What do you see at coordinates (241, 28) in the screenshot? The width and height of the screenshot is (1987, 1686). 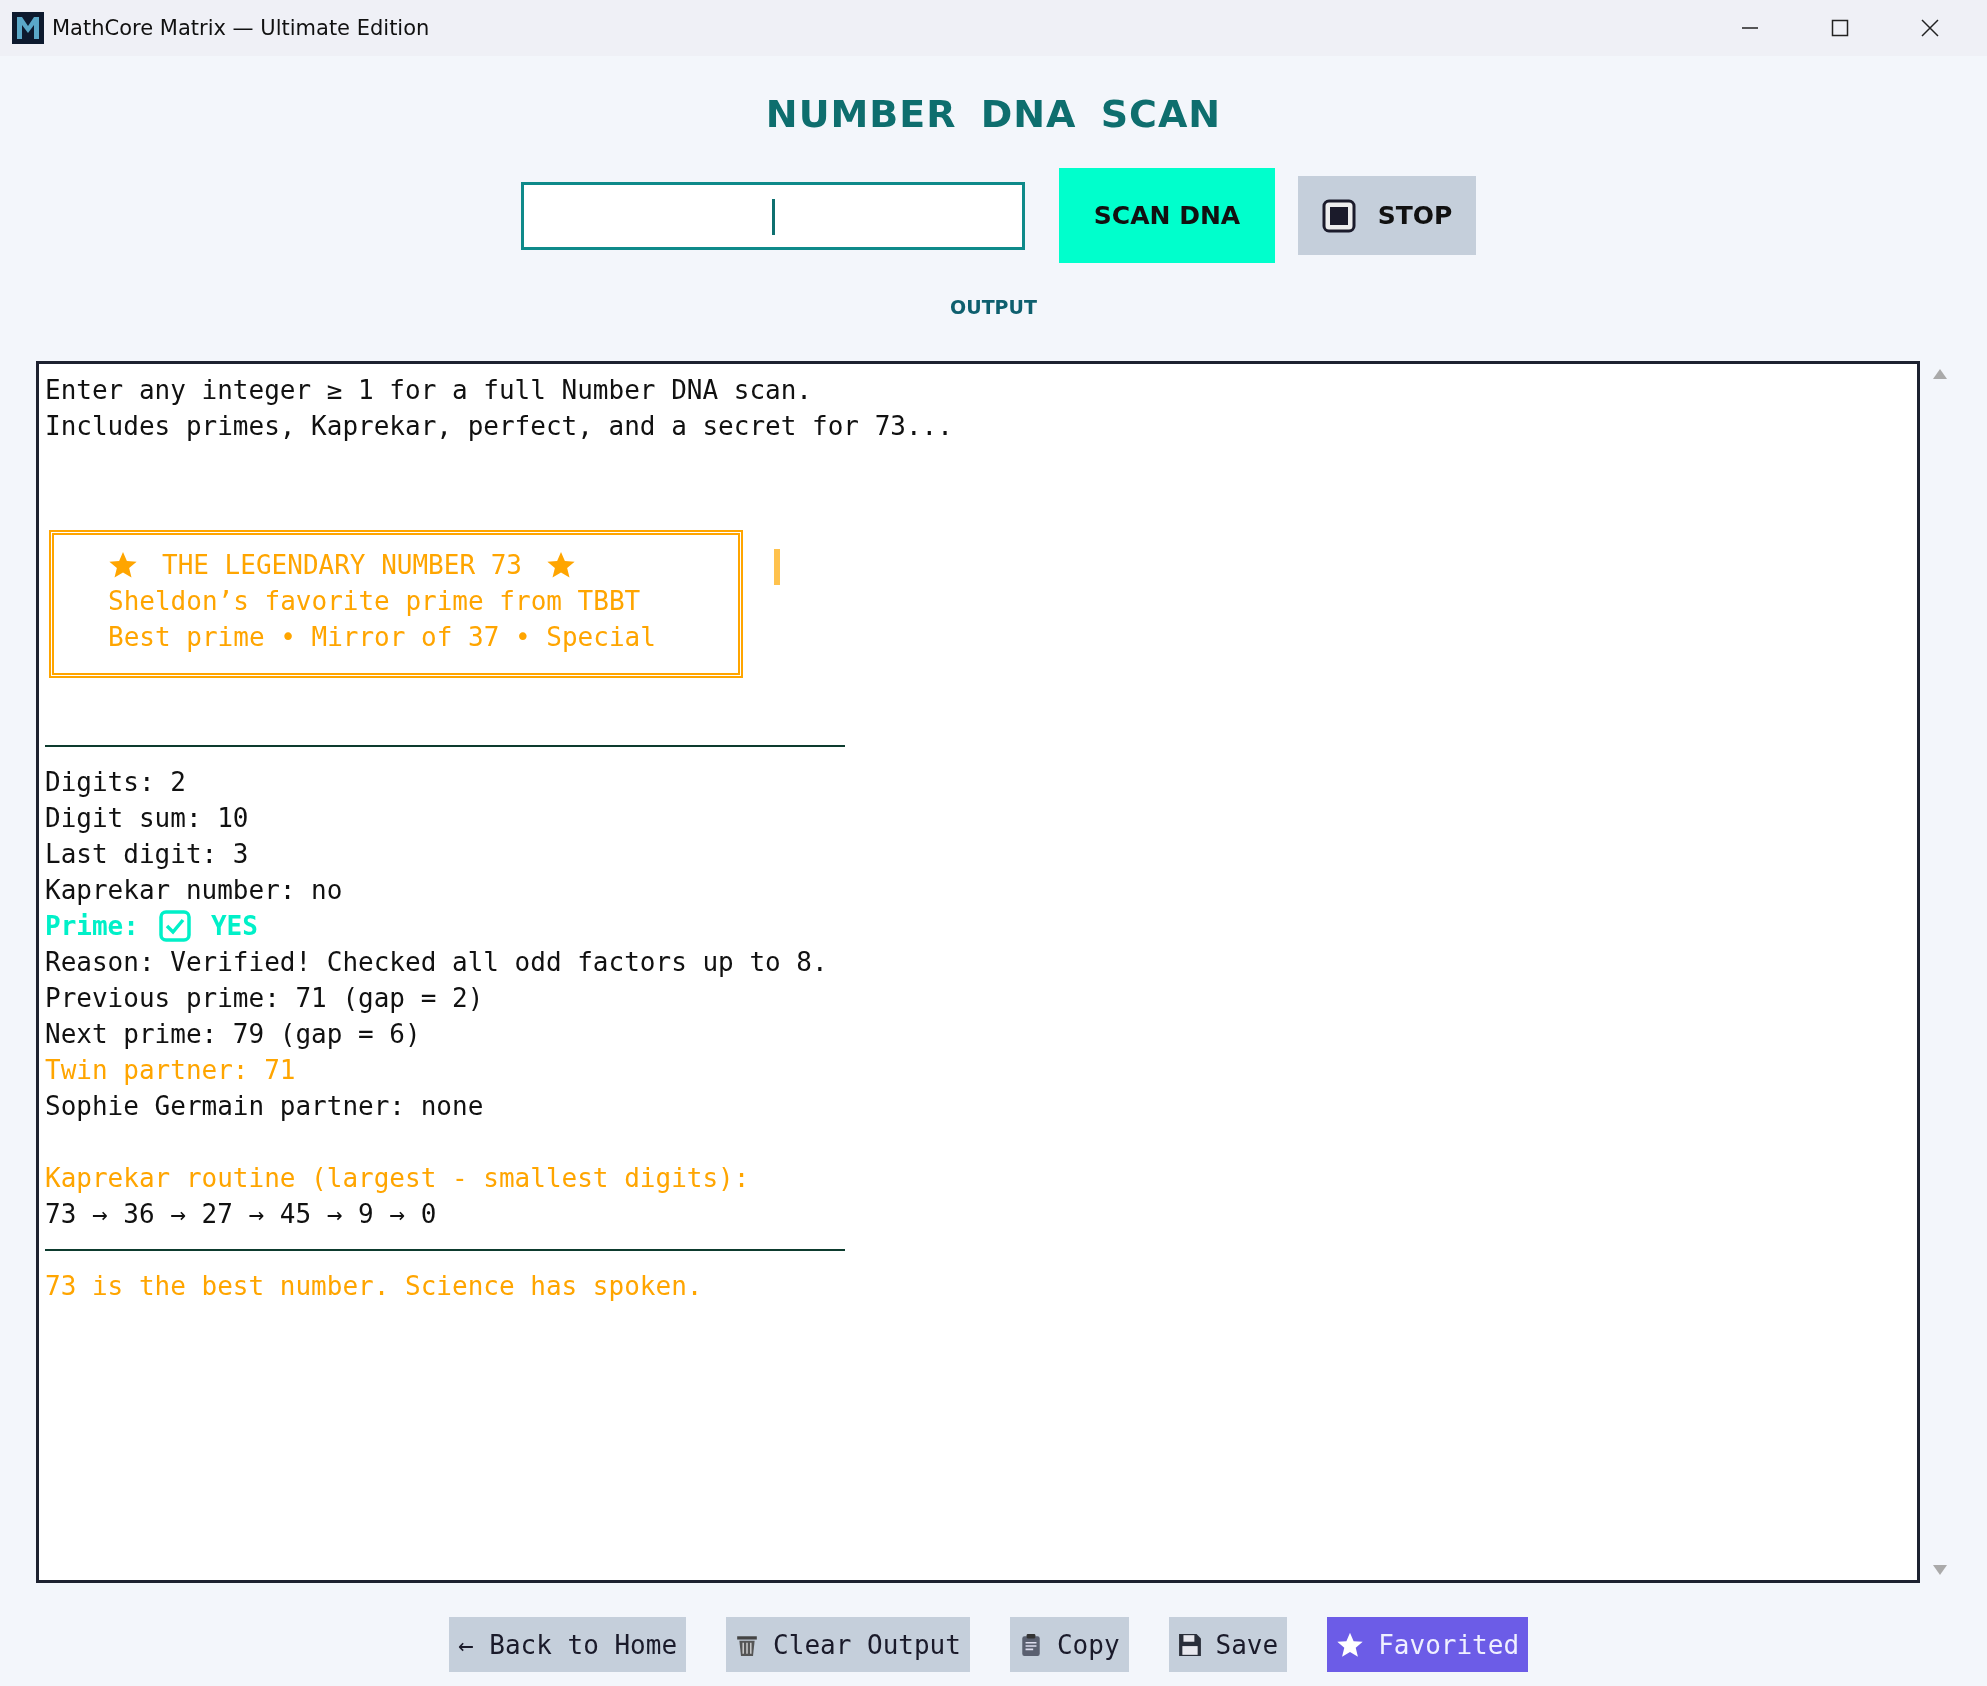 I see `window-title: MathCore Matrix — Ultimate Edition` at bounding box center [241, 28].